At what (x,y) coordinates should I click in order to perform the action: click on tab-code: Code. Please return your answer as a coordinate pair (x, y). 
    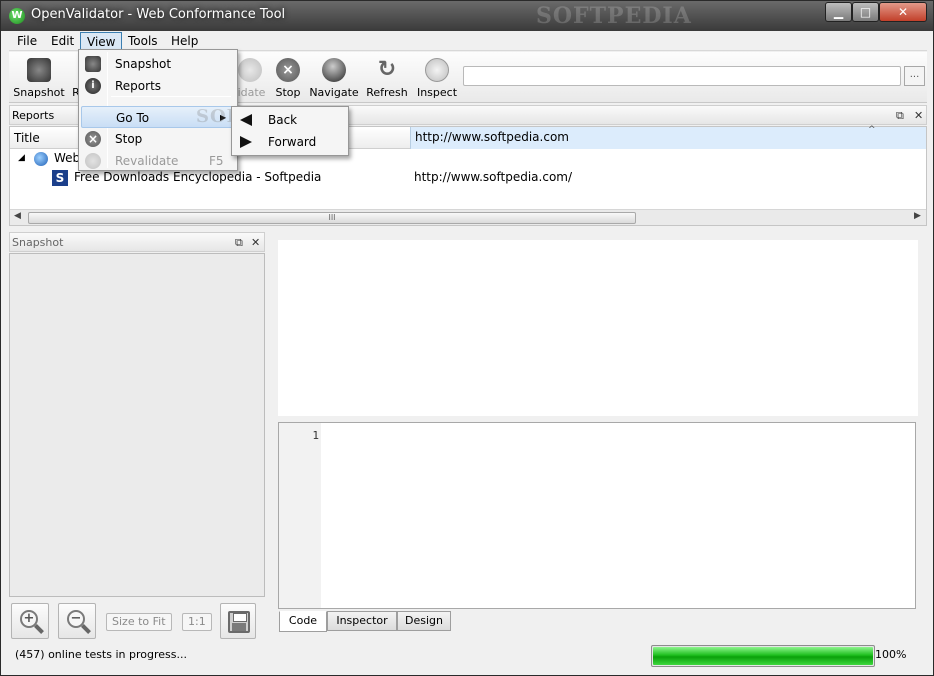
    Looking at the image, I should click on (303, 621).